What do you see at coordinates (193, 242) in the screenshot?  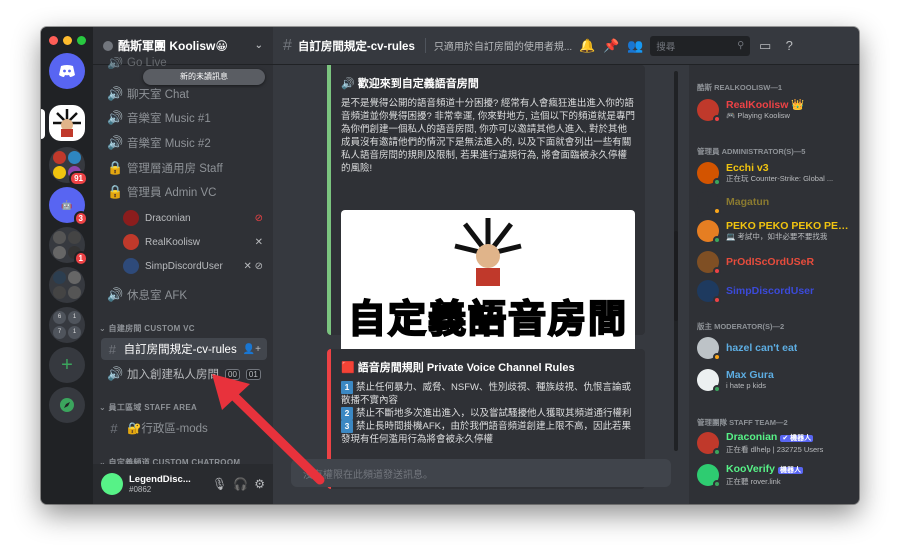 I see `voice-user: RealKoolisw ✕` at bounding box center [193, 242].